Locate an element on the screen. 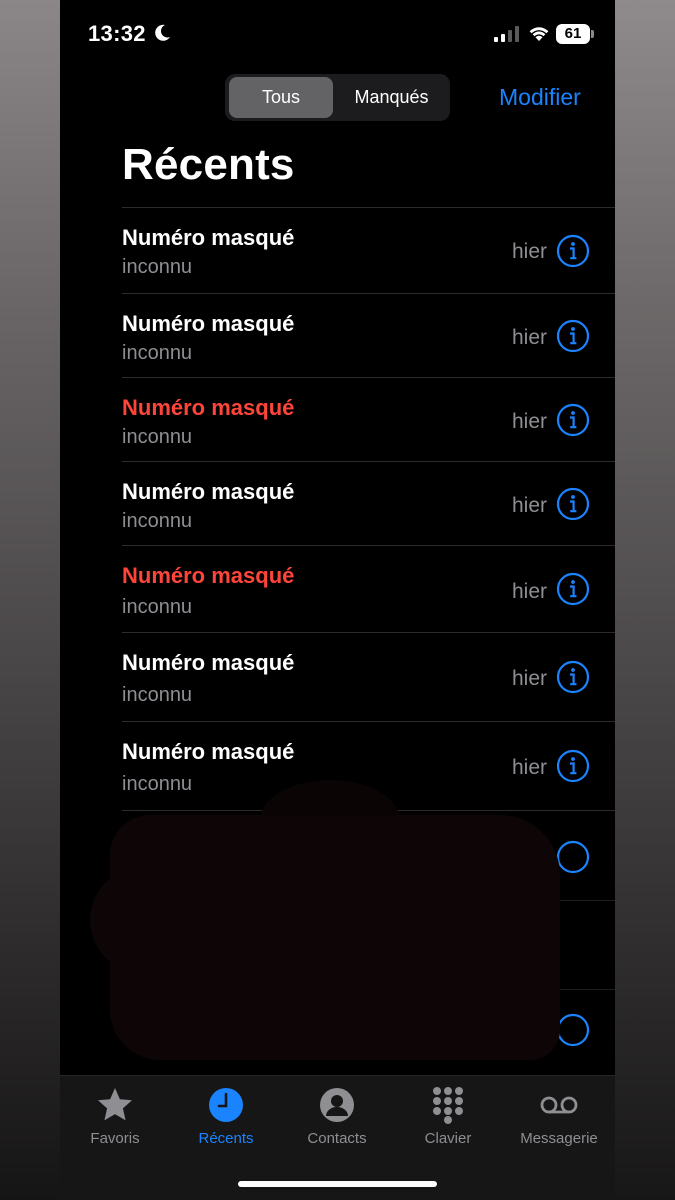 Image resolution: width=675 pixels, height=1200 pixels. moon-icon is located at coordinates (162, 32).